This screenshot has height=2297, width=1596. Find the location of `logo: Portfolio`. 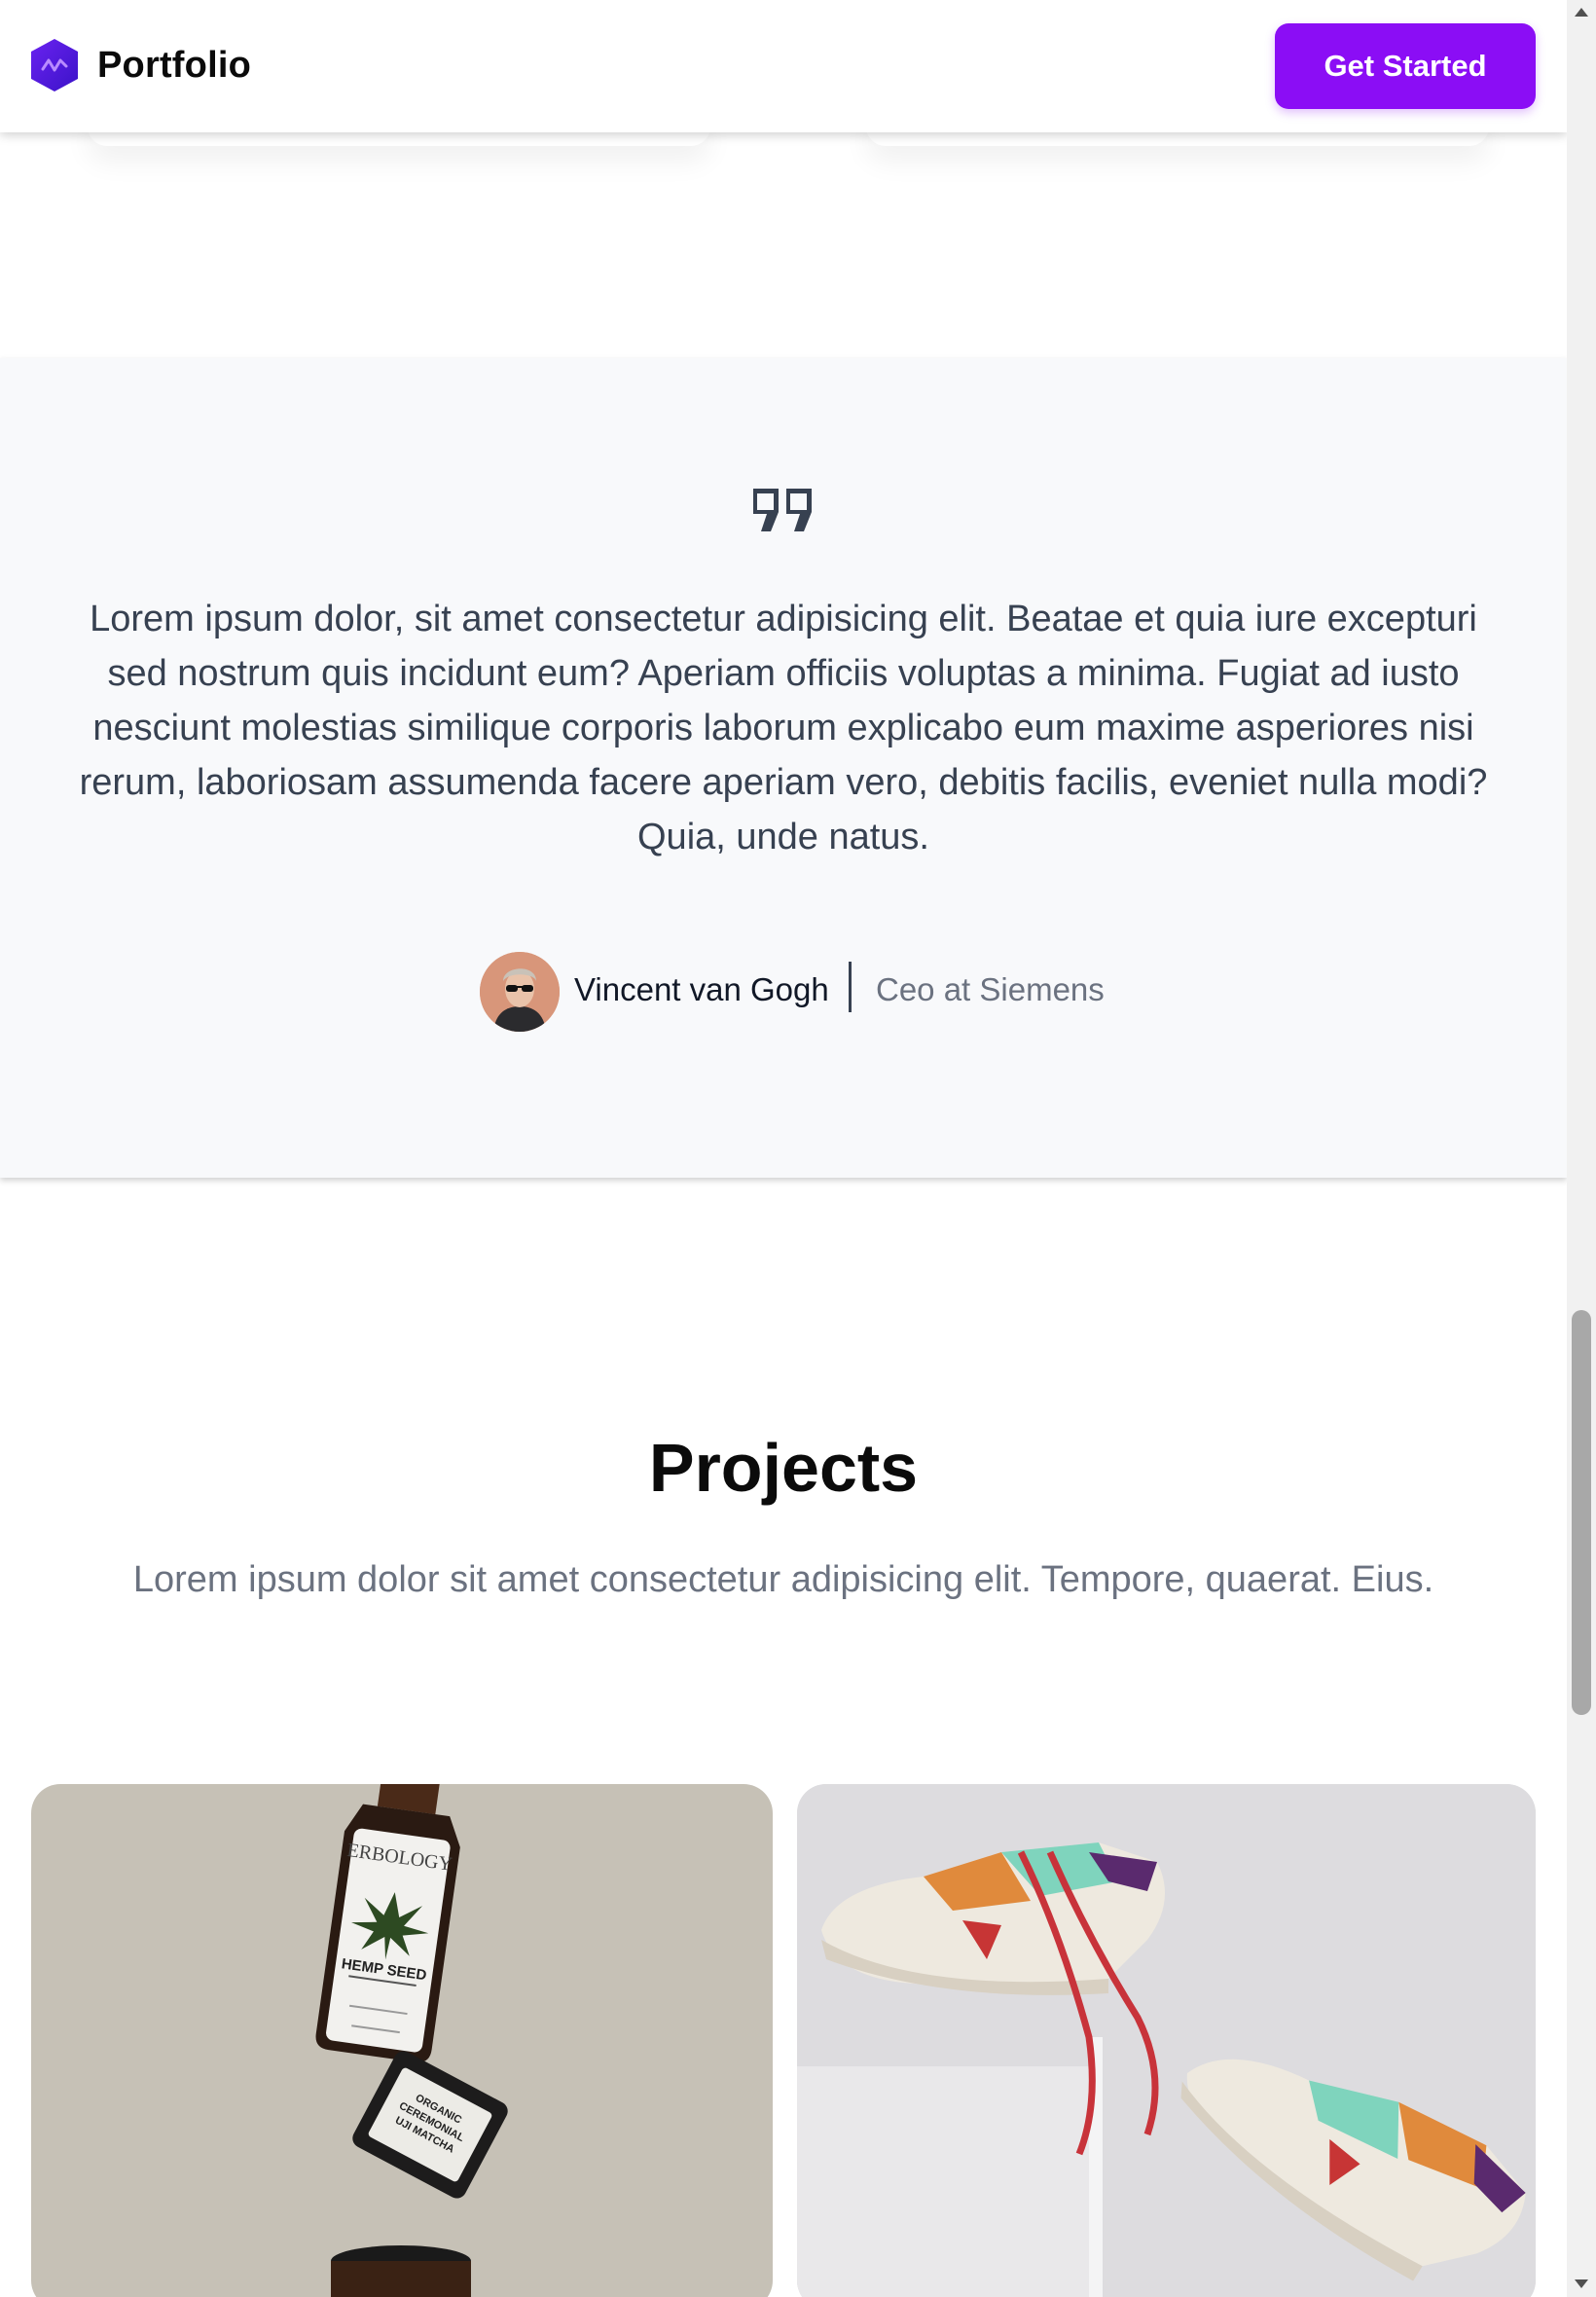

logo: Portfolio is located at coordinates (140, 65).